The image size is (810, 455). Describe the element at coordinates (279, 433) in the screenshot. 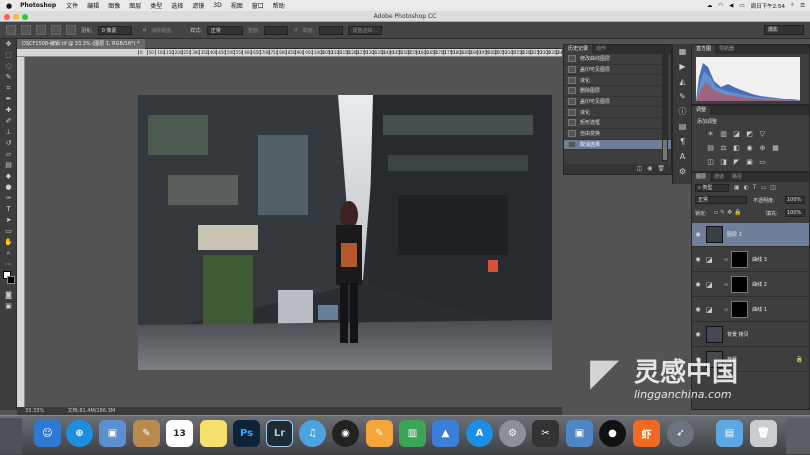

I see `lightroom-icon: Lr` at that location.